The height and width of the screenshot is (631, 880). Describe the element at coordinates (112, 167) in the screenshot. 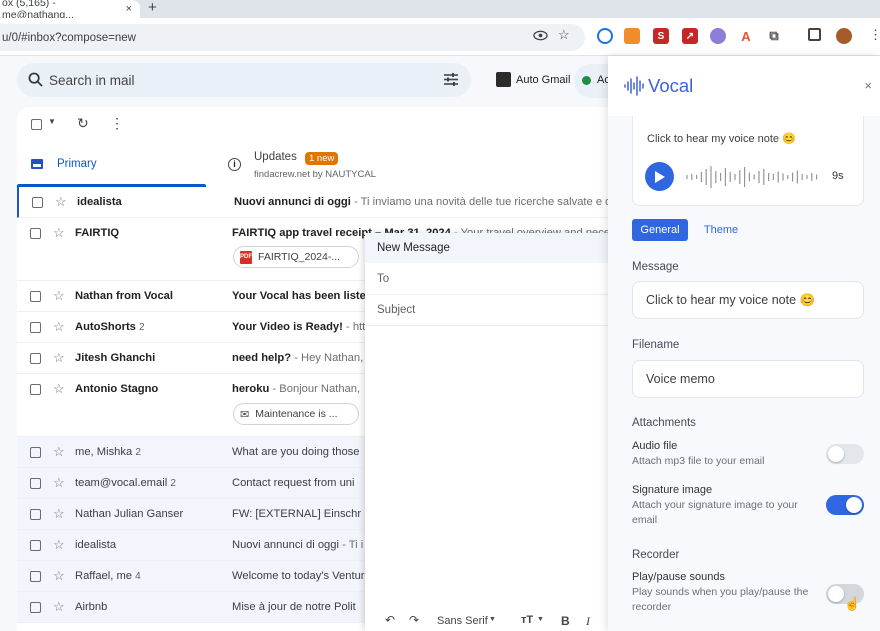

I see `tab-primary: Primary` at that location.